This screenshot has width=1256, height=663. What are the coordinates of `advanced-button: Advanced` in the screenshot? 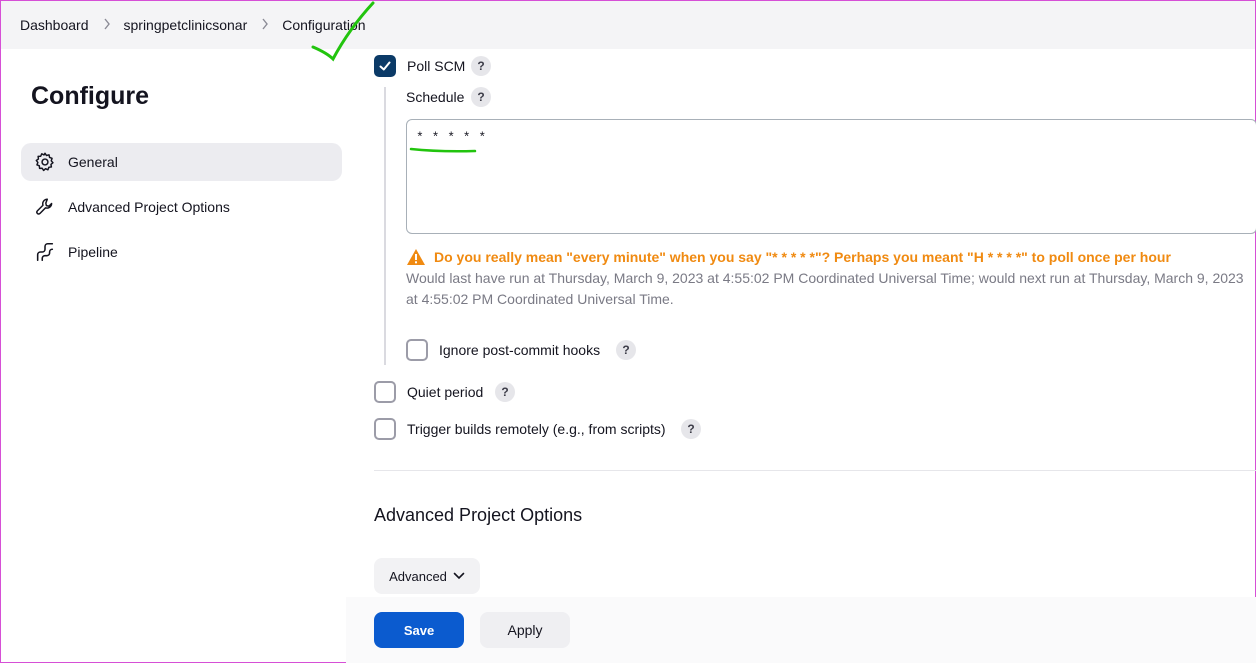 It's located at (427, 576).